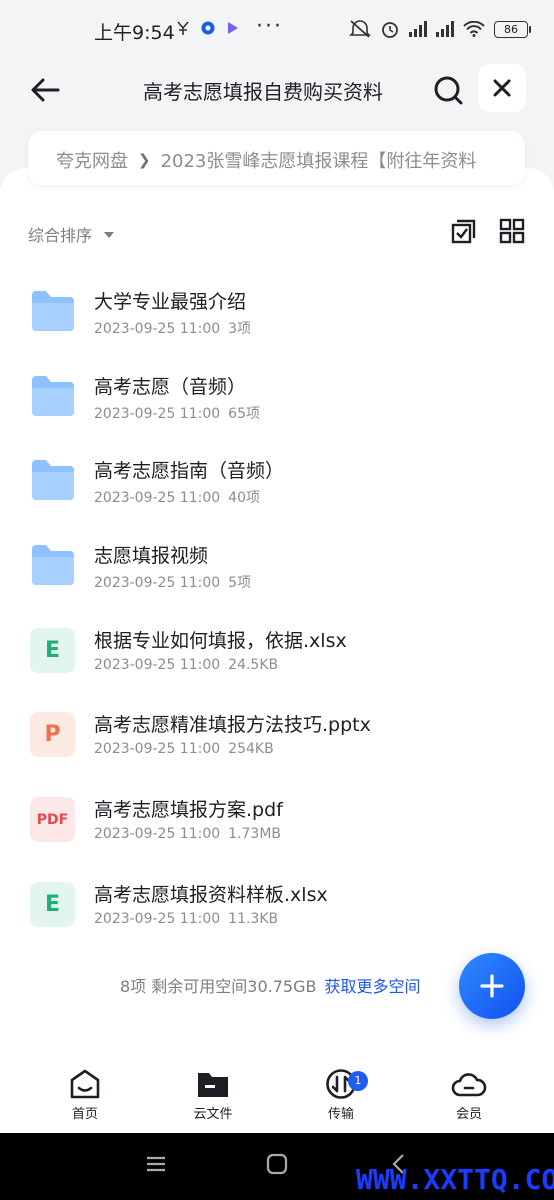 This screenshot has height=1200, width=554. I want to click on nav-label-cloud-files: 云文件, so click(213, 1114).